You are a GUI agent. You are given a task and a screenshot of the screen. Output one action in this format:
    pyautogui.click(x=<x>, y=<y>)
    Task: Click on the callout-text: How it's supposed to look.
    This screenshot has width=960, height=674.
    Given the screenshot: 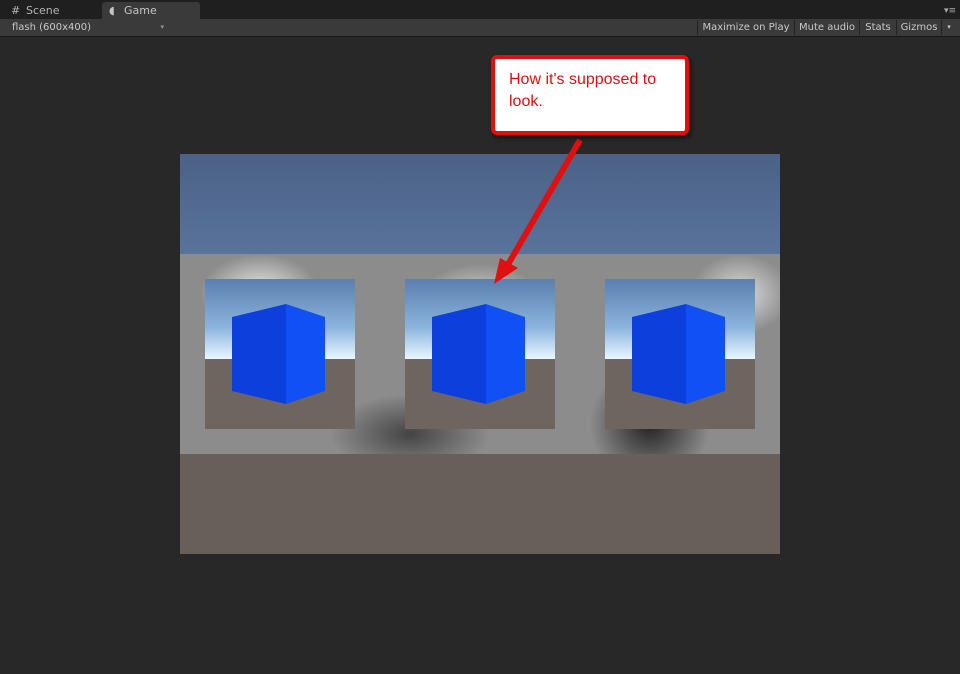 What is the action you would take?
    pyautogui.click(x=583, y=90)
    